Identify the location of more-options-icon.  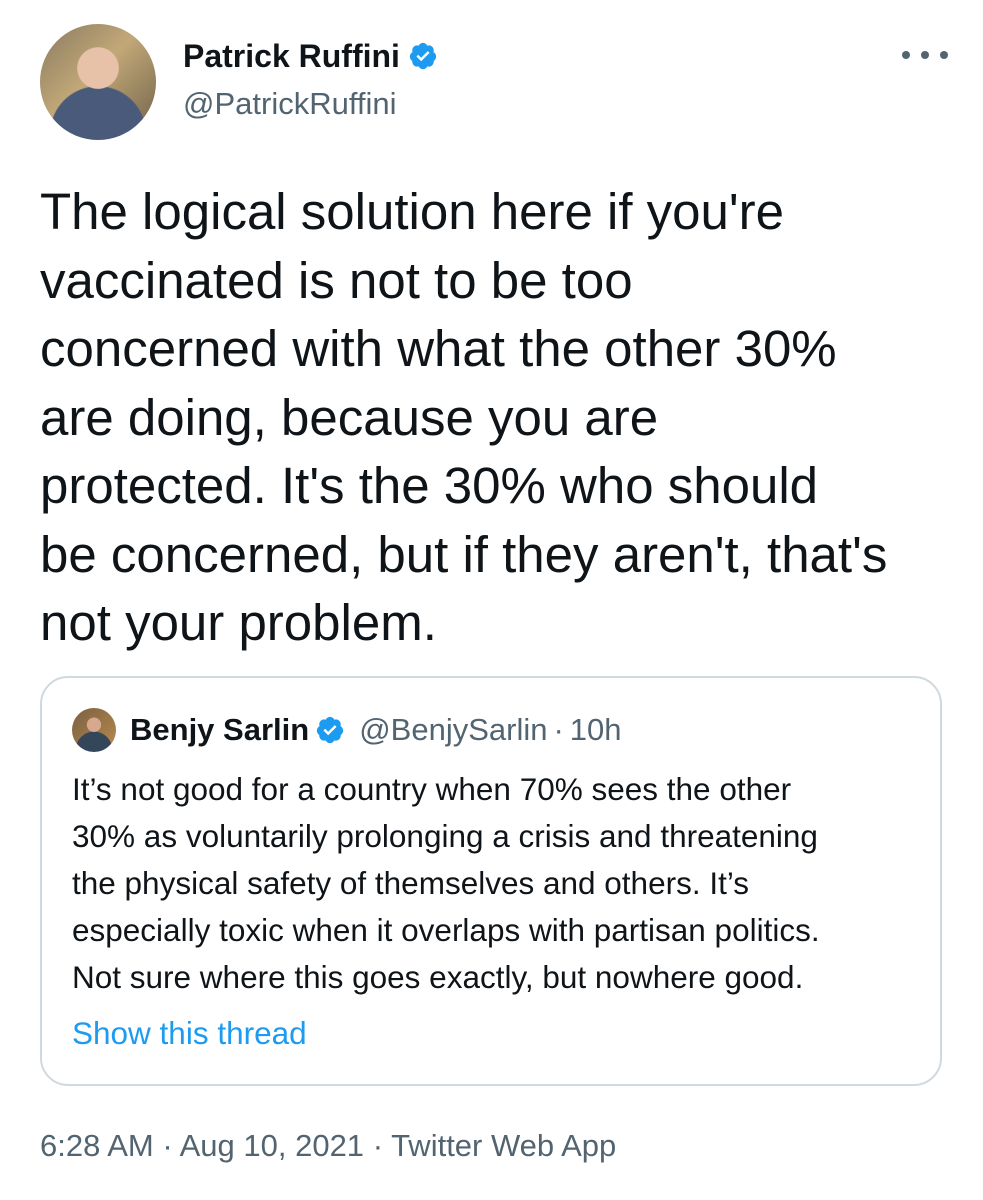
(925, 55).